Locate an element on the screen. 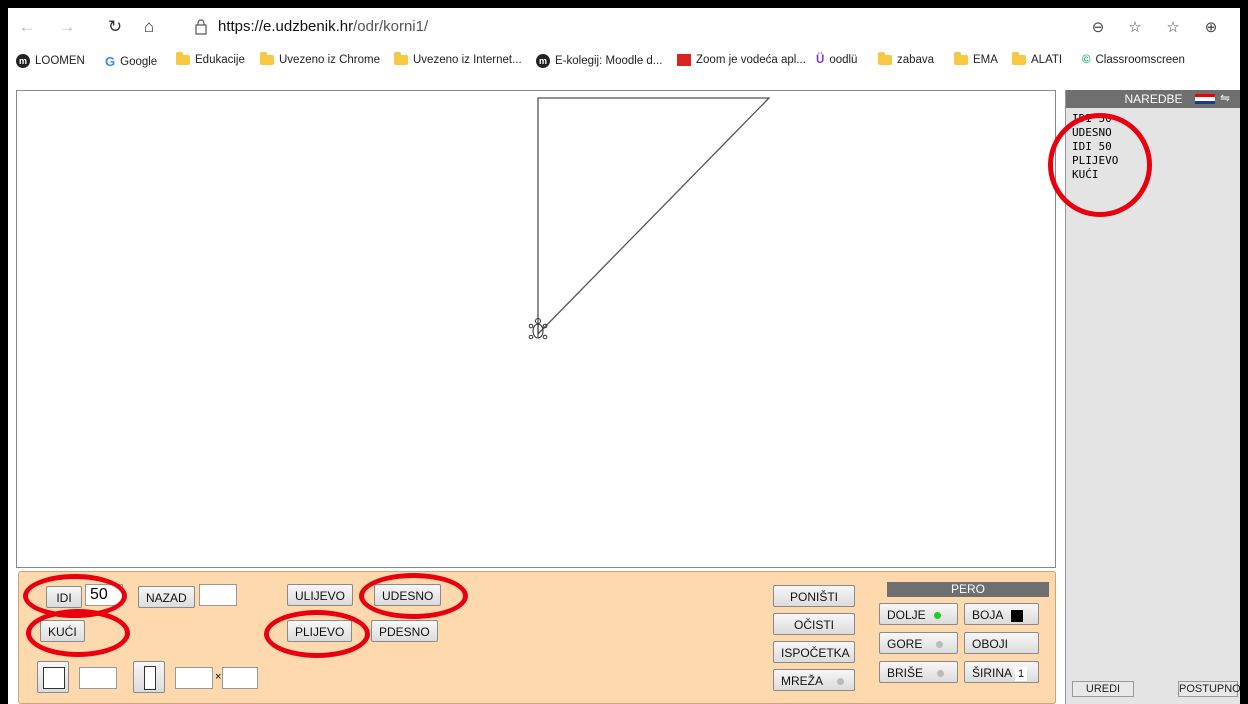  pen-right-button: PDESNO is located at coordinates (404, 631).